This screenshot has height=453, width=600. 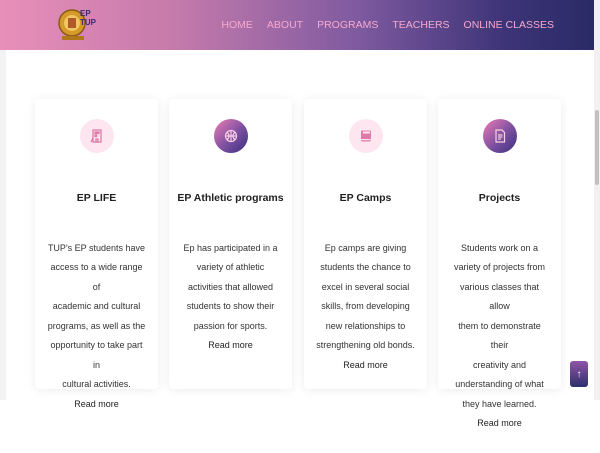 I want to click on building-icon, so click(x=95, y=136).